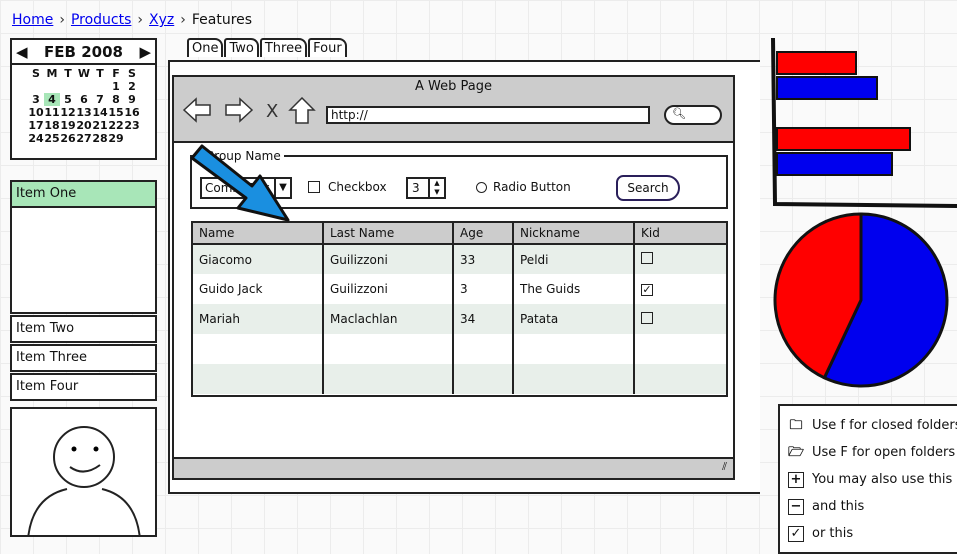  I want to click on accordion-item-two: Item Two, so click(83, 329).